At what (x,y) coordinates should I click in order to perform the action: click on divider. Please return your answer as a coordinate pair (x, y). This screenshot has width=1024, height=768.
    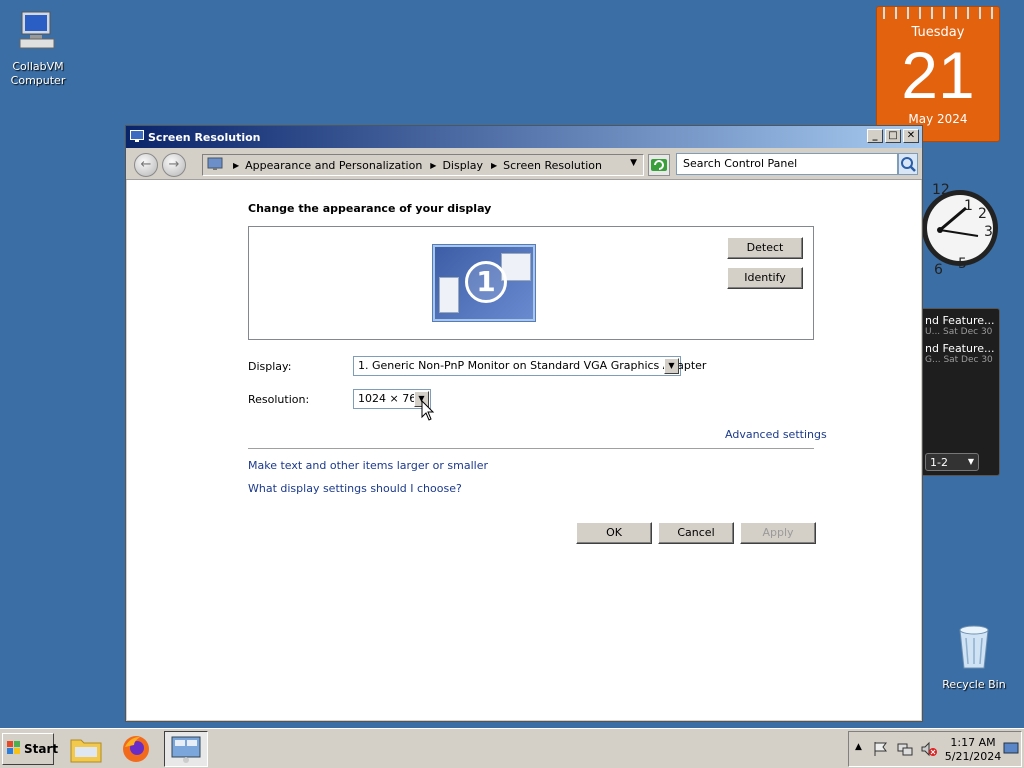
    Looking at the image, I should click on (531, 448).